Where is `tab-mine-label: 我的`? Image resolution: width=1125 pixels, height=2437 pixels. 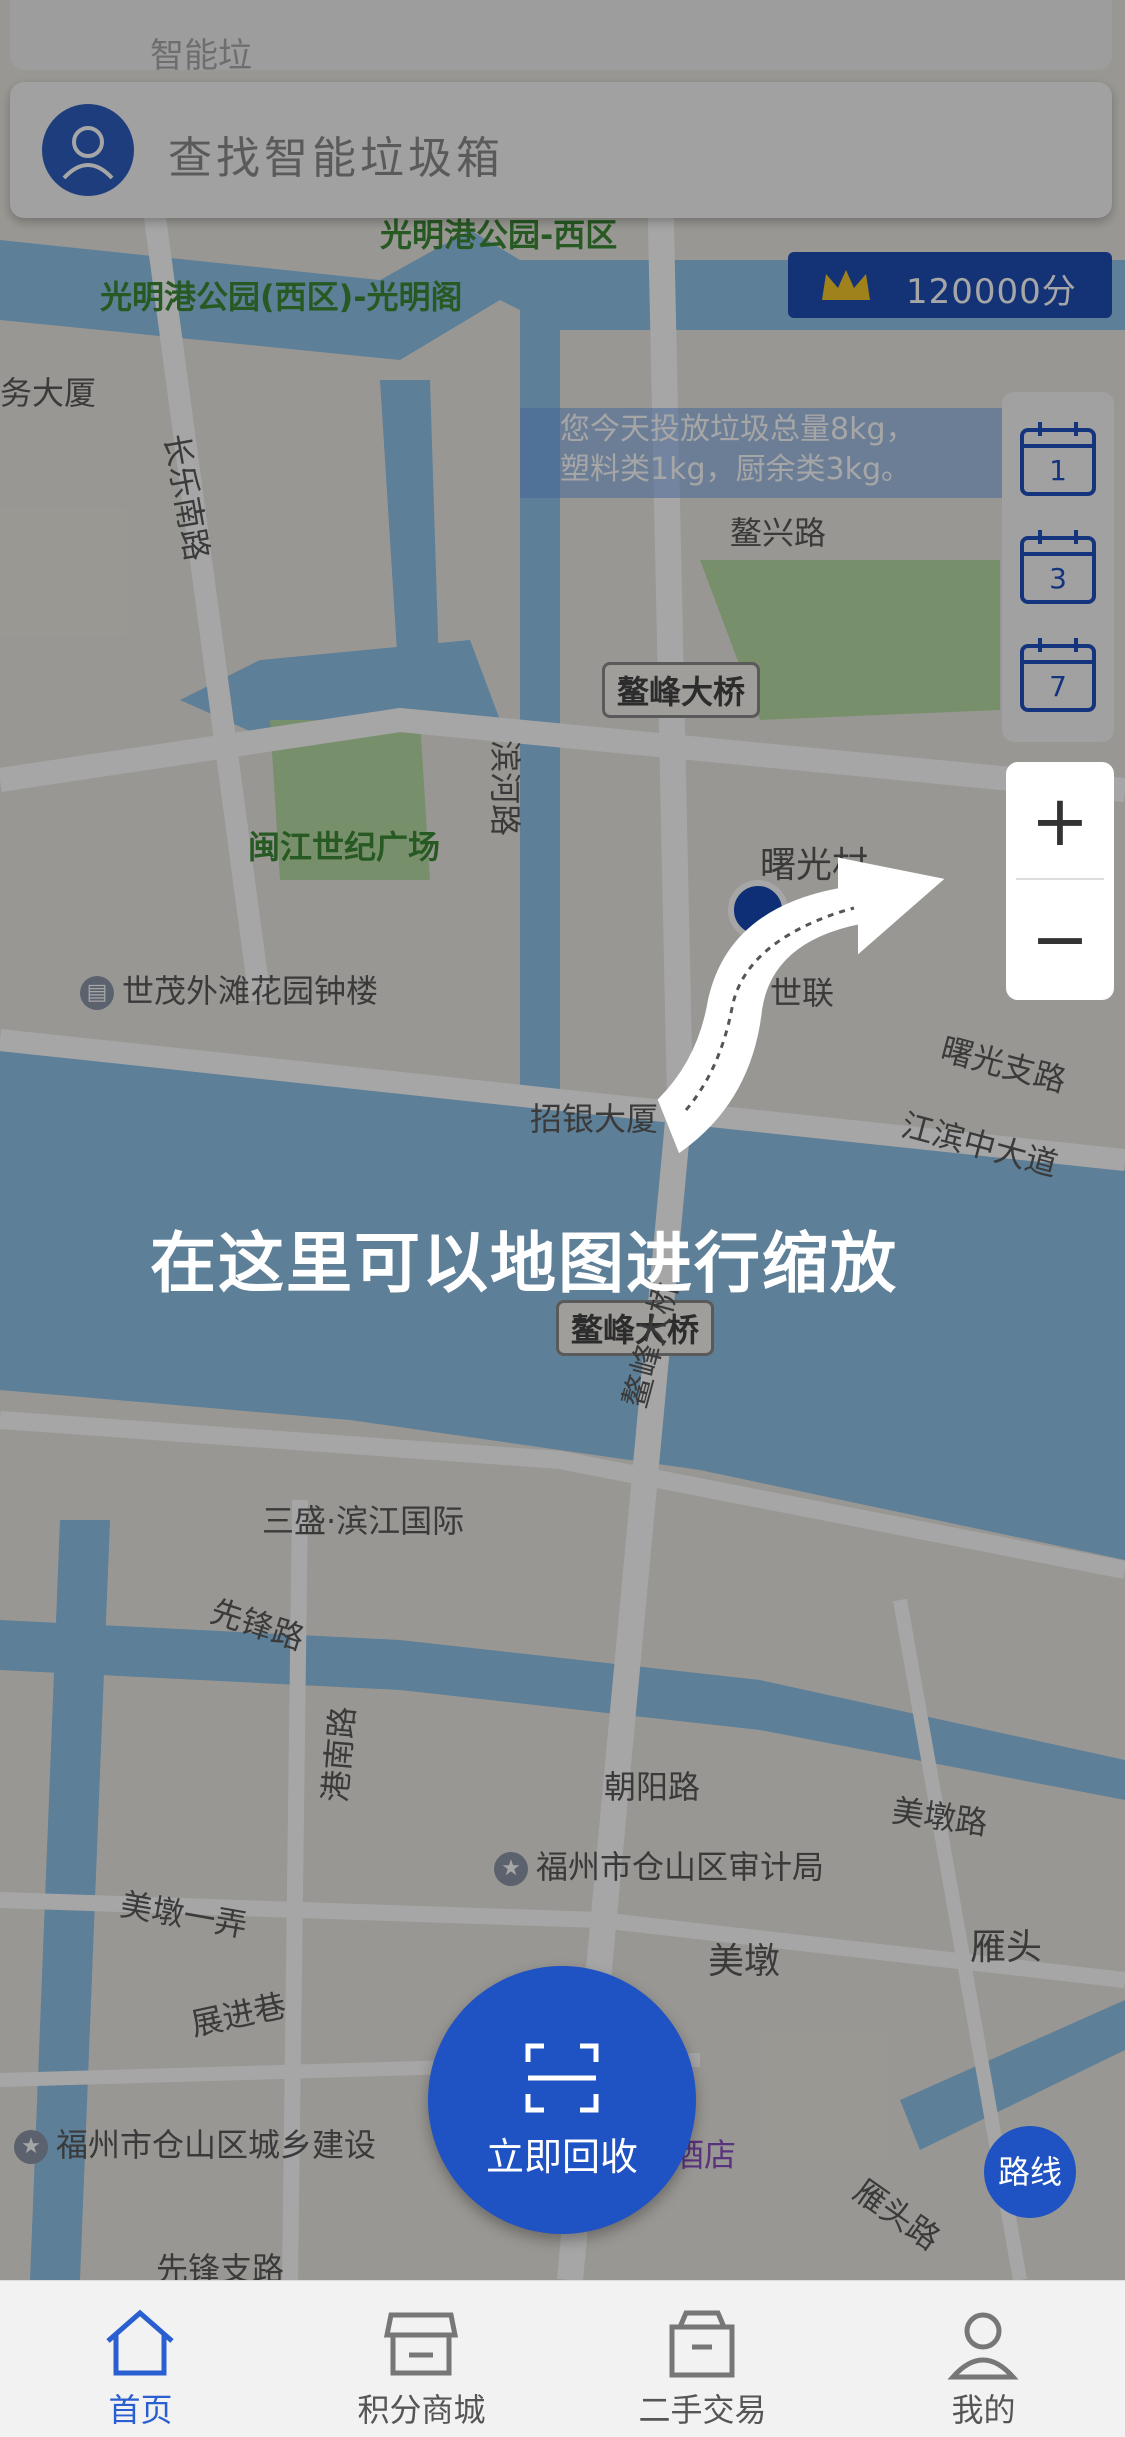
tab-mine-label: 我的 is located at coordinates (983, 2410).